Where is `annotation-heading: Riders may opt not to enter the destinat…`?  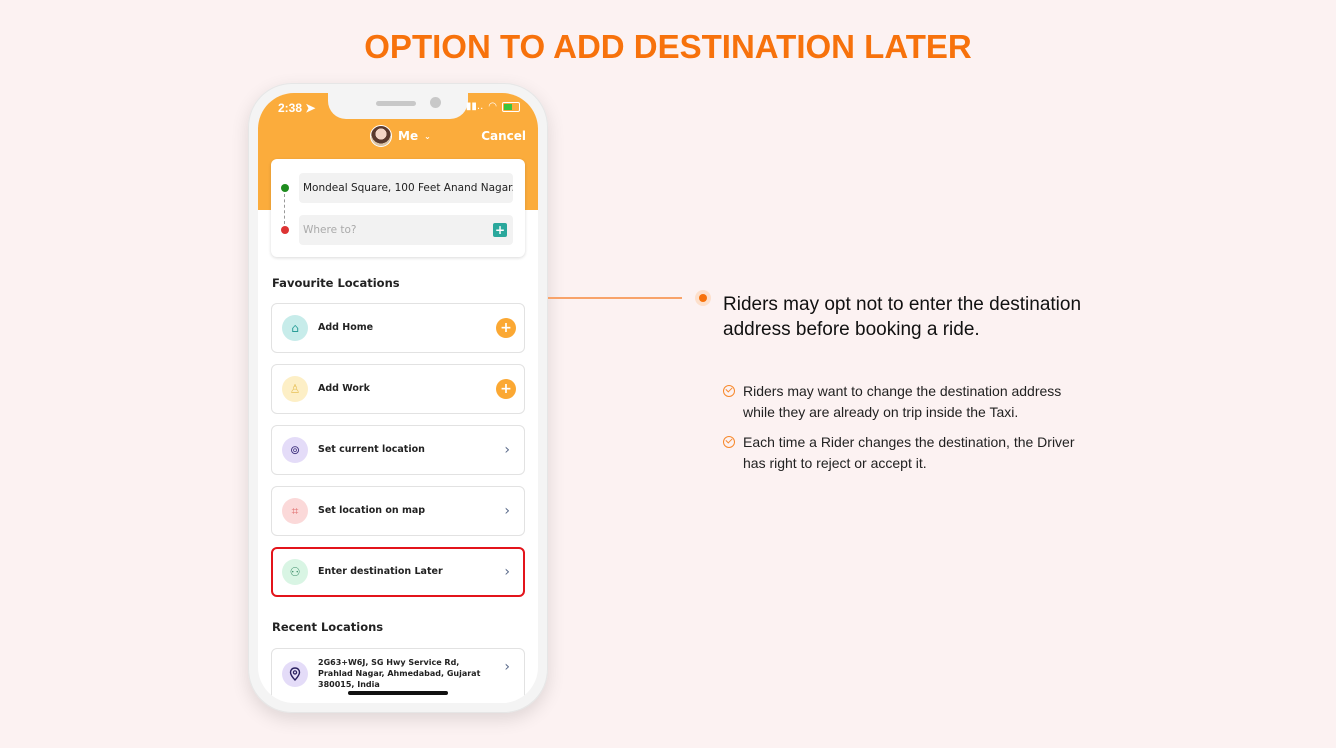 annotation-heading: Riders may opt not to enter the destinat… is located at coordinates (902, 317).